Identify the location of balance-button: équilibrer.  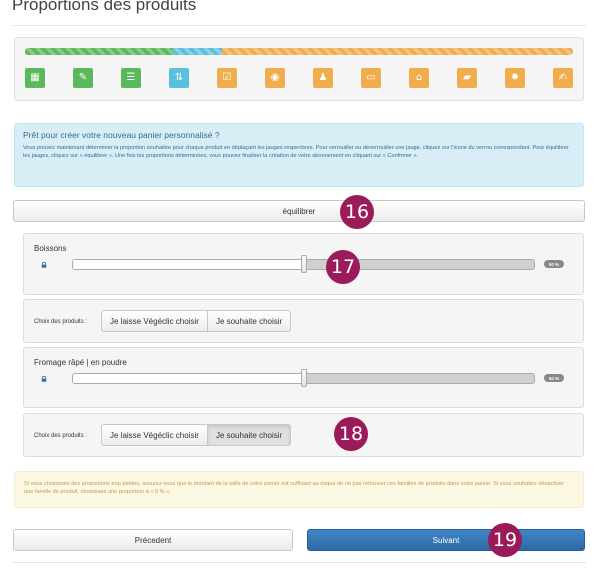
(299, 211).